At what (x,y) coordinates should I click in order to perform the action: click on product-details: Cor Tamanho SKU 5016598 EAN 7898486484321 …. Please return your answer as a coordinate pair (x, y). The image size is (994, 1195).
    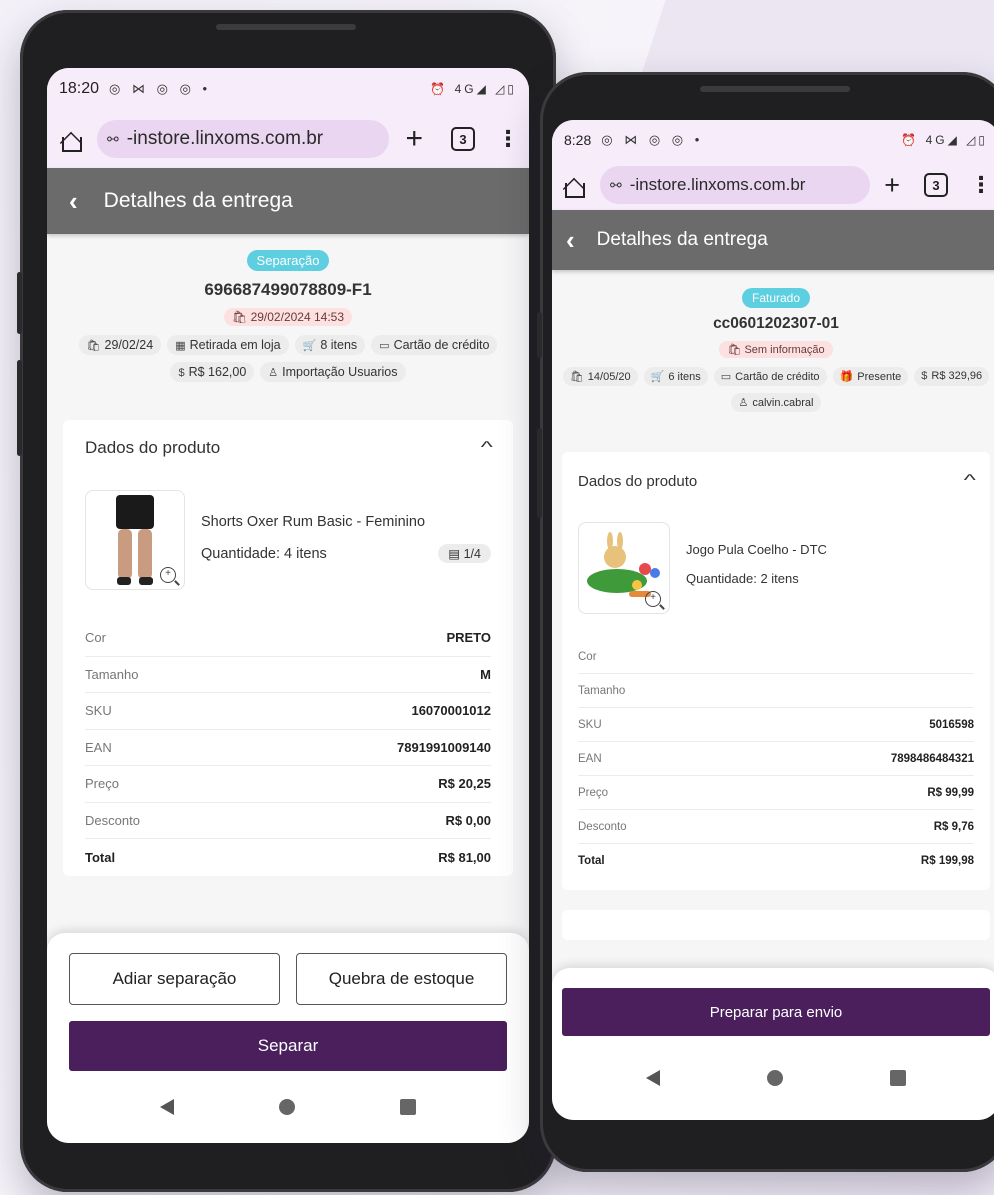
    Looking at the image, I should click on (776, 759).